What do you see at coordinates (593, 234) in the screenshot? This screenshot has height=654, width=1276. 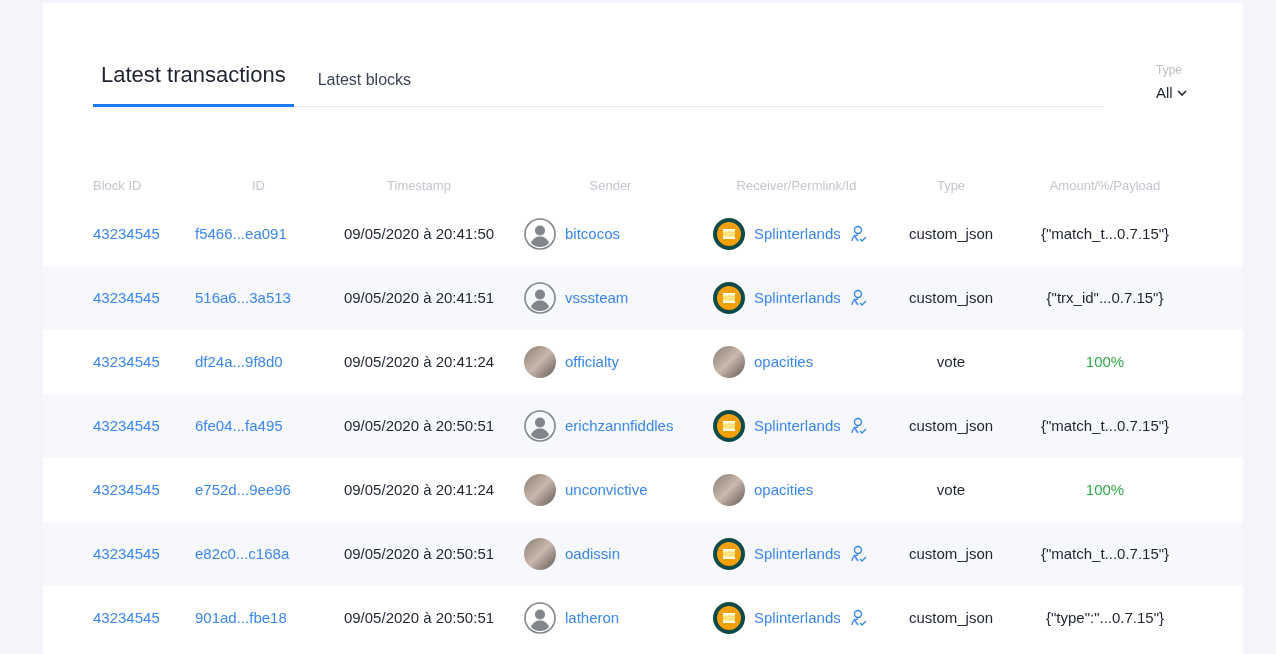 I see `sender-link: bitcocos` at bounding box center [593, 234].